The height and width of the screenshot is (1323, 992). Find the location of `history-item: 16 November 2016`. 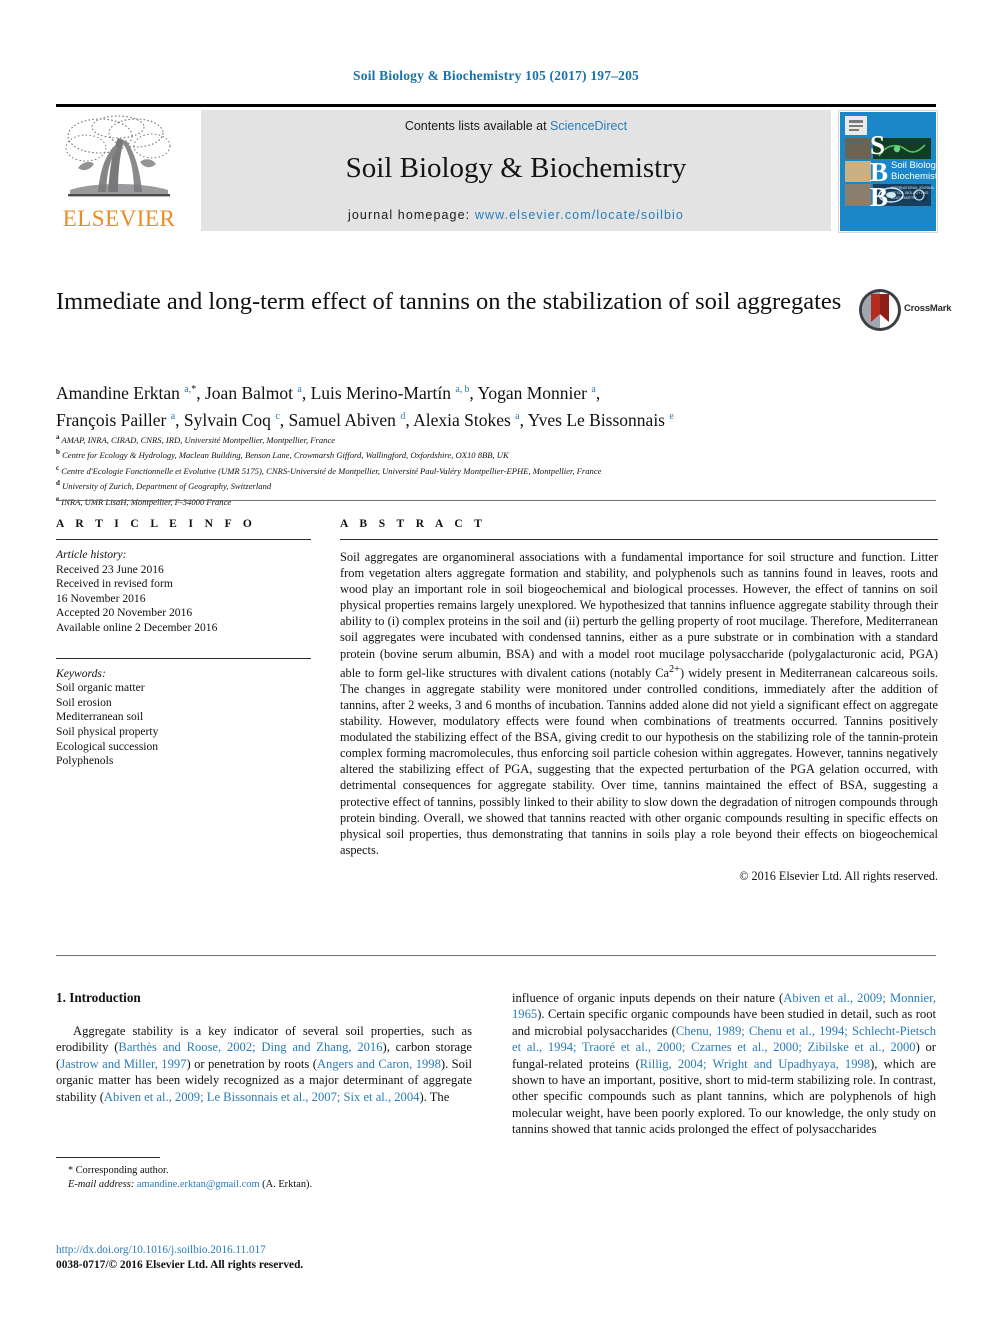

history-item: 16 November 2016 is located at coordinates (101, 598).